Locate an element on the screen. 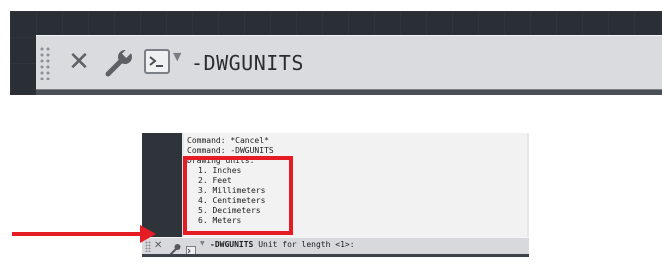 Image resolution: width=662 pixels, height=266 pixels. command-line-bar: ✕ ▼ -DWGUNITS Unit for length <1>: is located at coordinates (335, 246).